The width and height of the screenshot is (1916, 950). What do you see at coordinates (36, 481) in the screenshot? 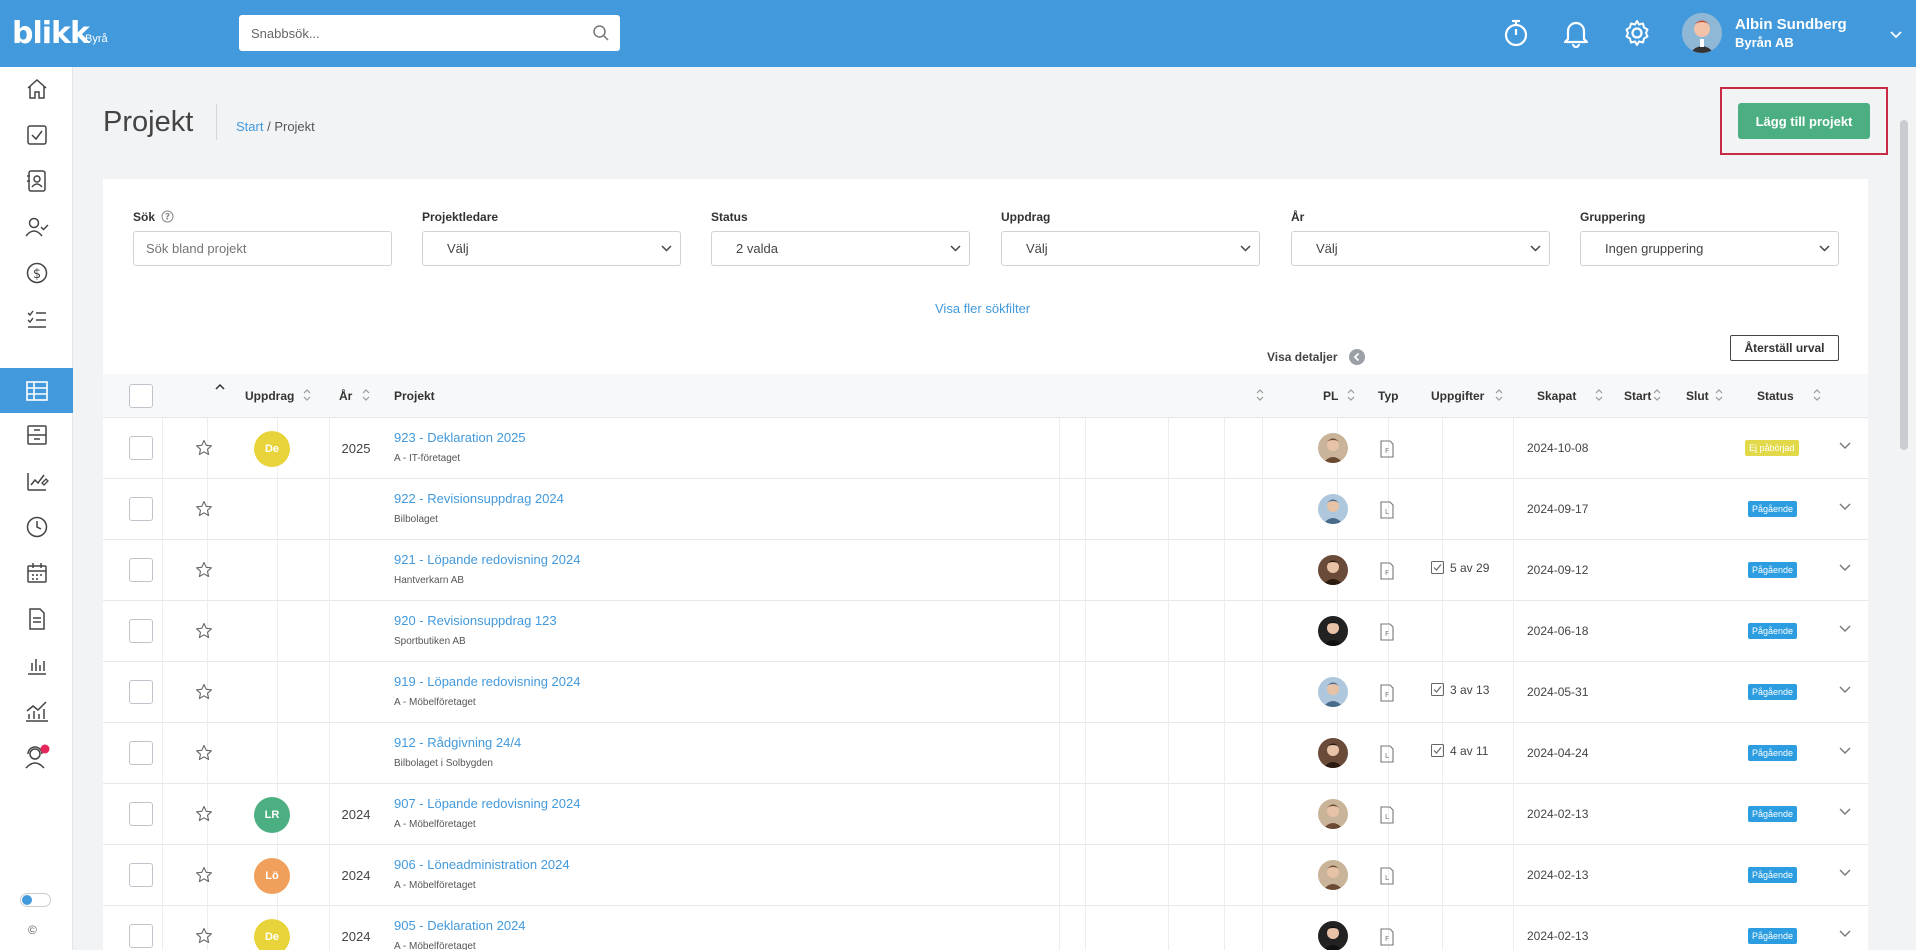
I see `sidebar-item-reports` at bounding box center [36, 481].